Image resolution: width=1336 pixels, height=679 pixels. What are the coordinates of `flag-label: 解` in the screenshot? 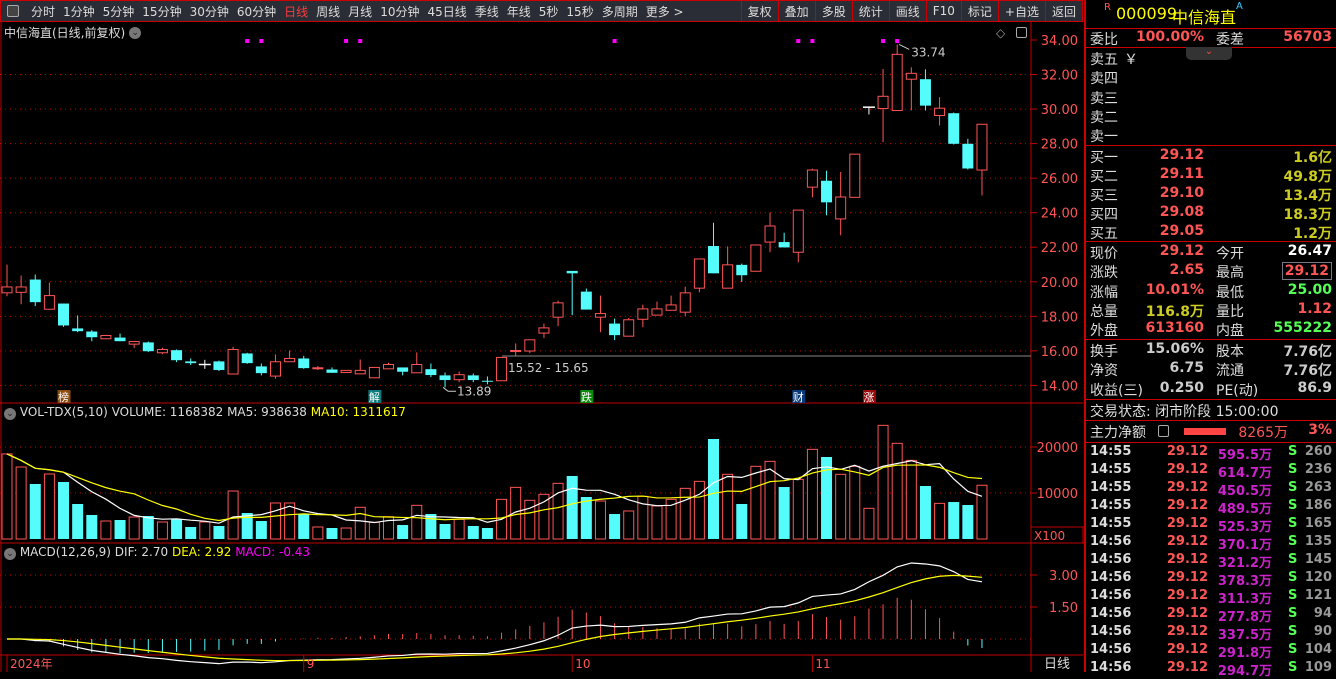 It's located at (374, 397).